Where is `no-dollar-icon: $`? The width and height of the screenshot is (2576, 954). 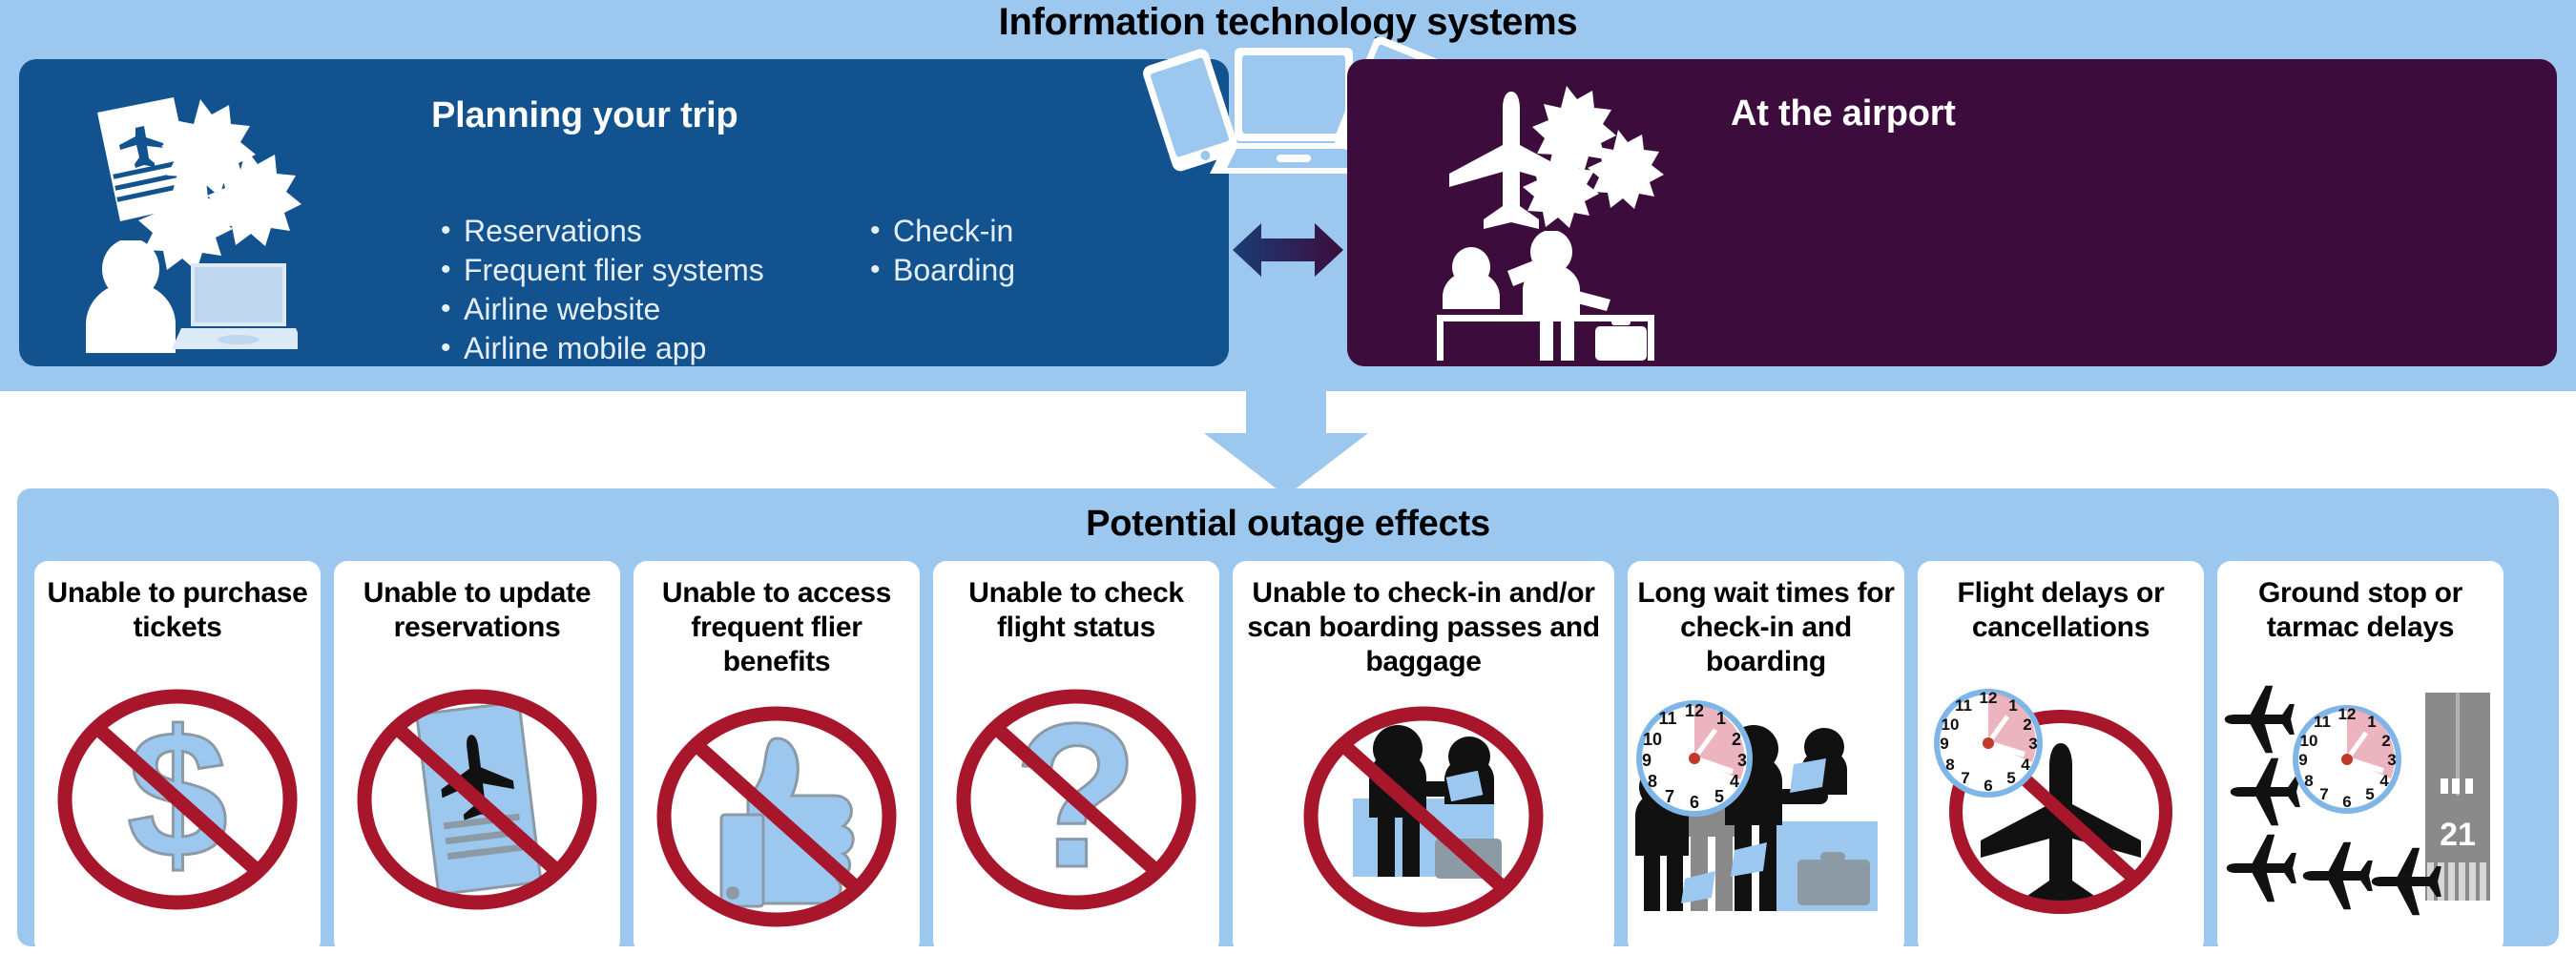 no-dollar-icon: $ is located at coordinates (177, 799).